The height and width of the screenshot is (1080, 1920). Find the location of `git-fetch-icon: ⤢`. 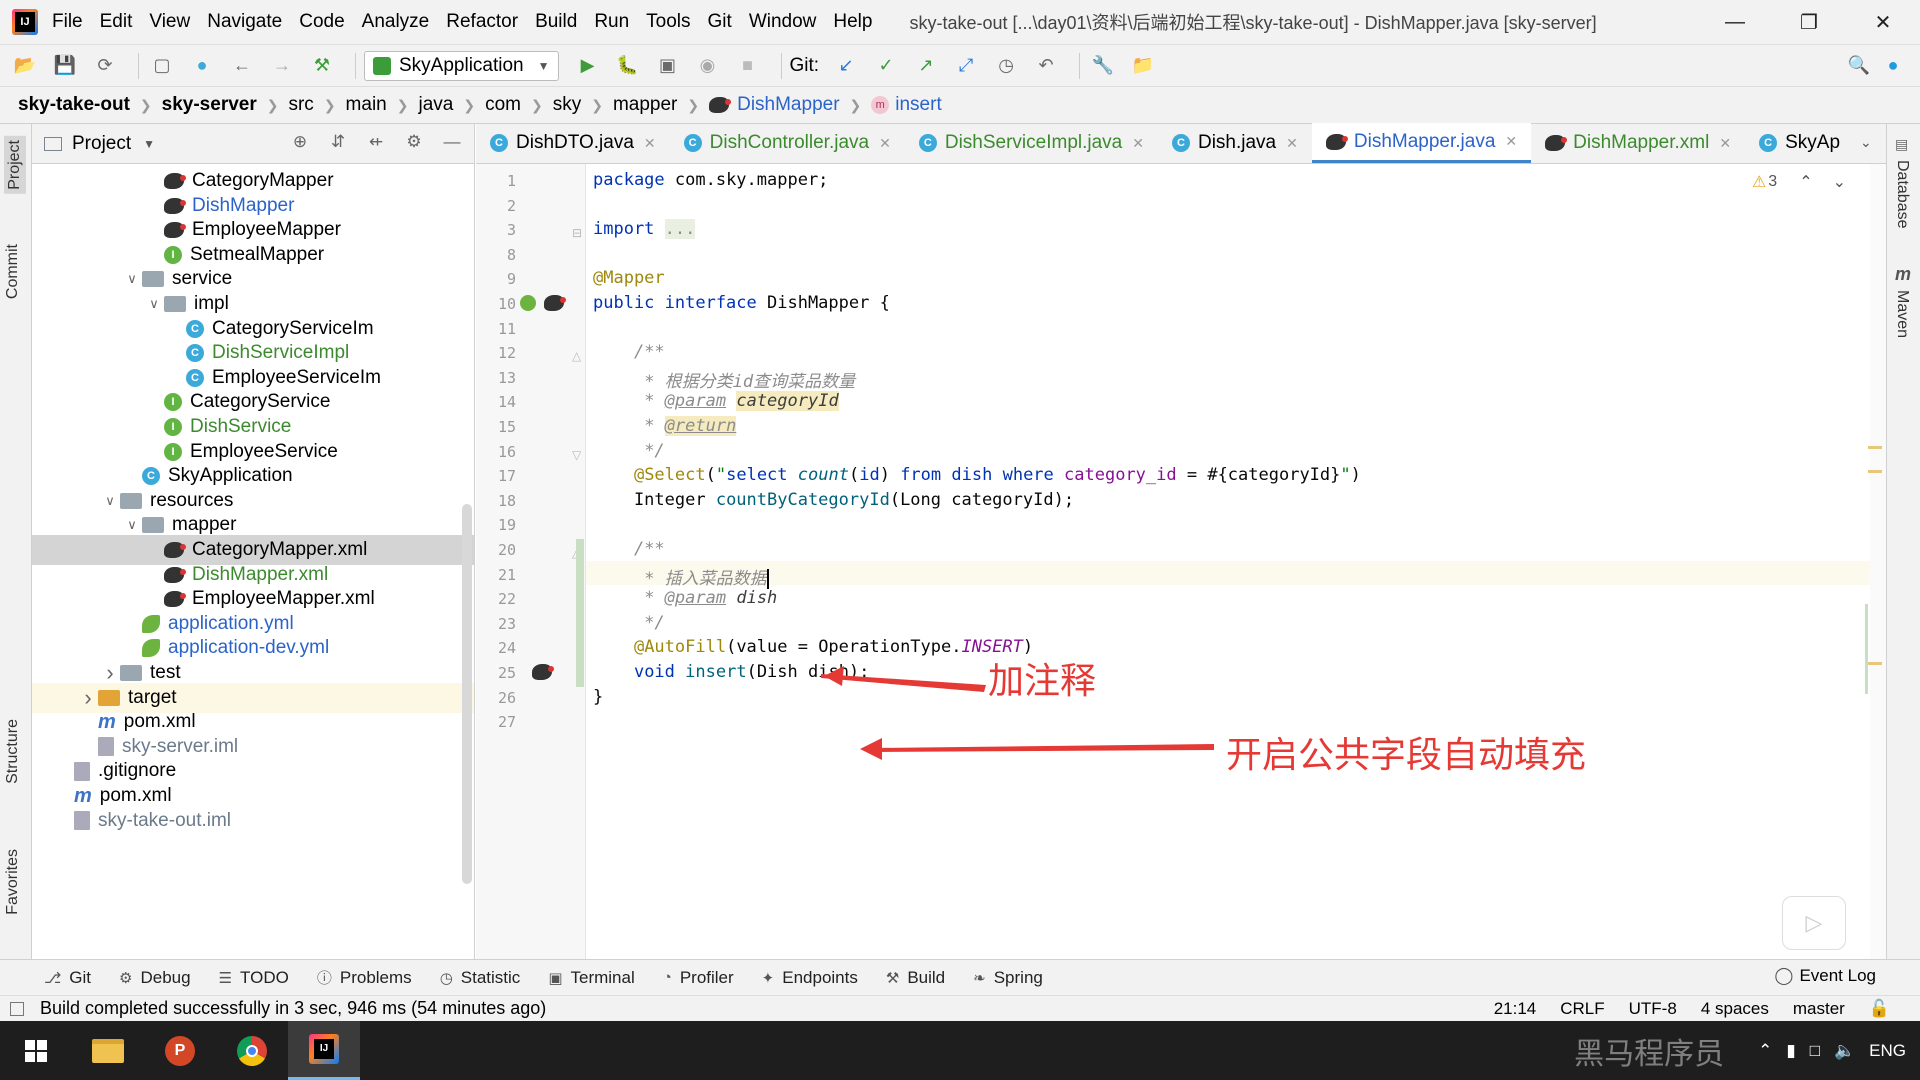

git-fetch-icon: ⤢ is located at coordinates (966, 66).